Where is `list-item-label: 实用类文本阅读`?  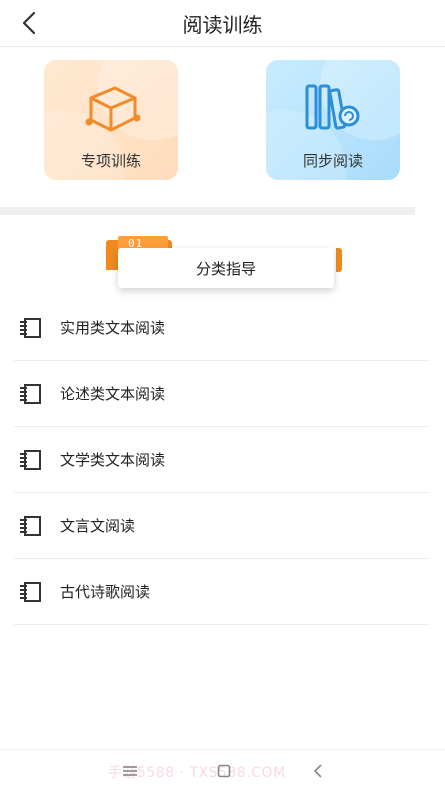
list-item-label: 实用类文本阅读 is located at coordinates (113, 328).